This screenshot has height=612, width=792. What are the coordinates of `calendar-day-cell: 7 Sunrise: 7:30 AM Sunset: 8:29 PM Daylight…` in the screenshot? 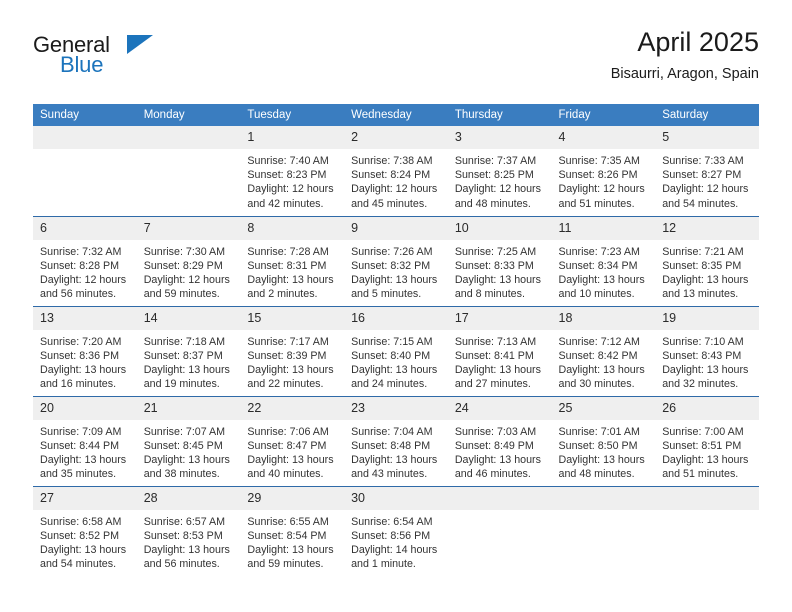 It's located at (188, 260).